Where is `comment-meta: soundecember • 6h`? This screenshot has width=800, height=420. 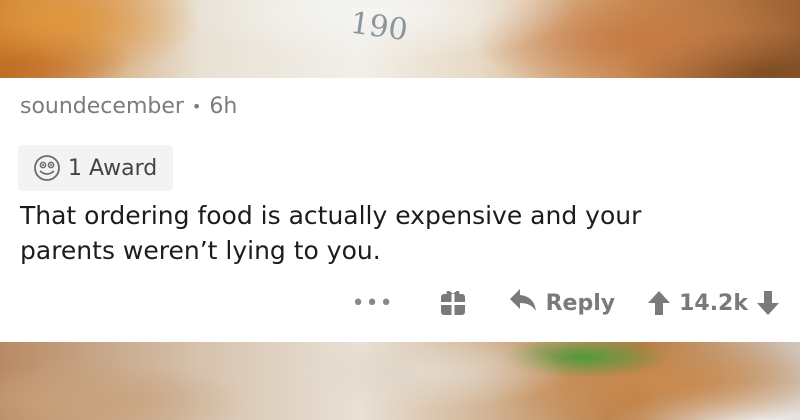
comment-meta: soundecember • 6h is located at coordinates (128, 106).